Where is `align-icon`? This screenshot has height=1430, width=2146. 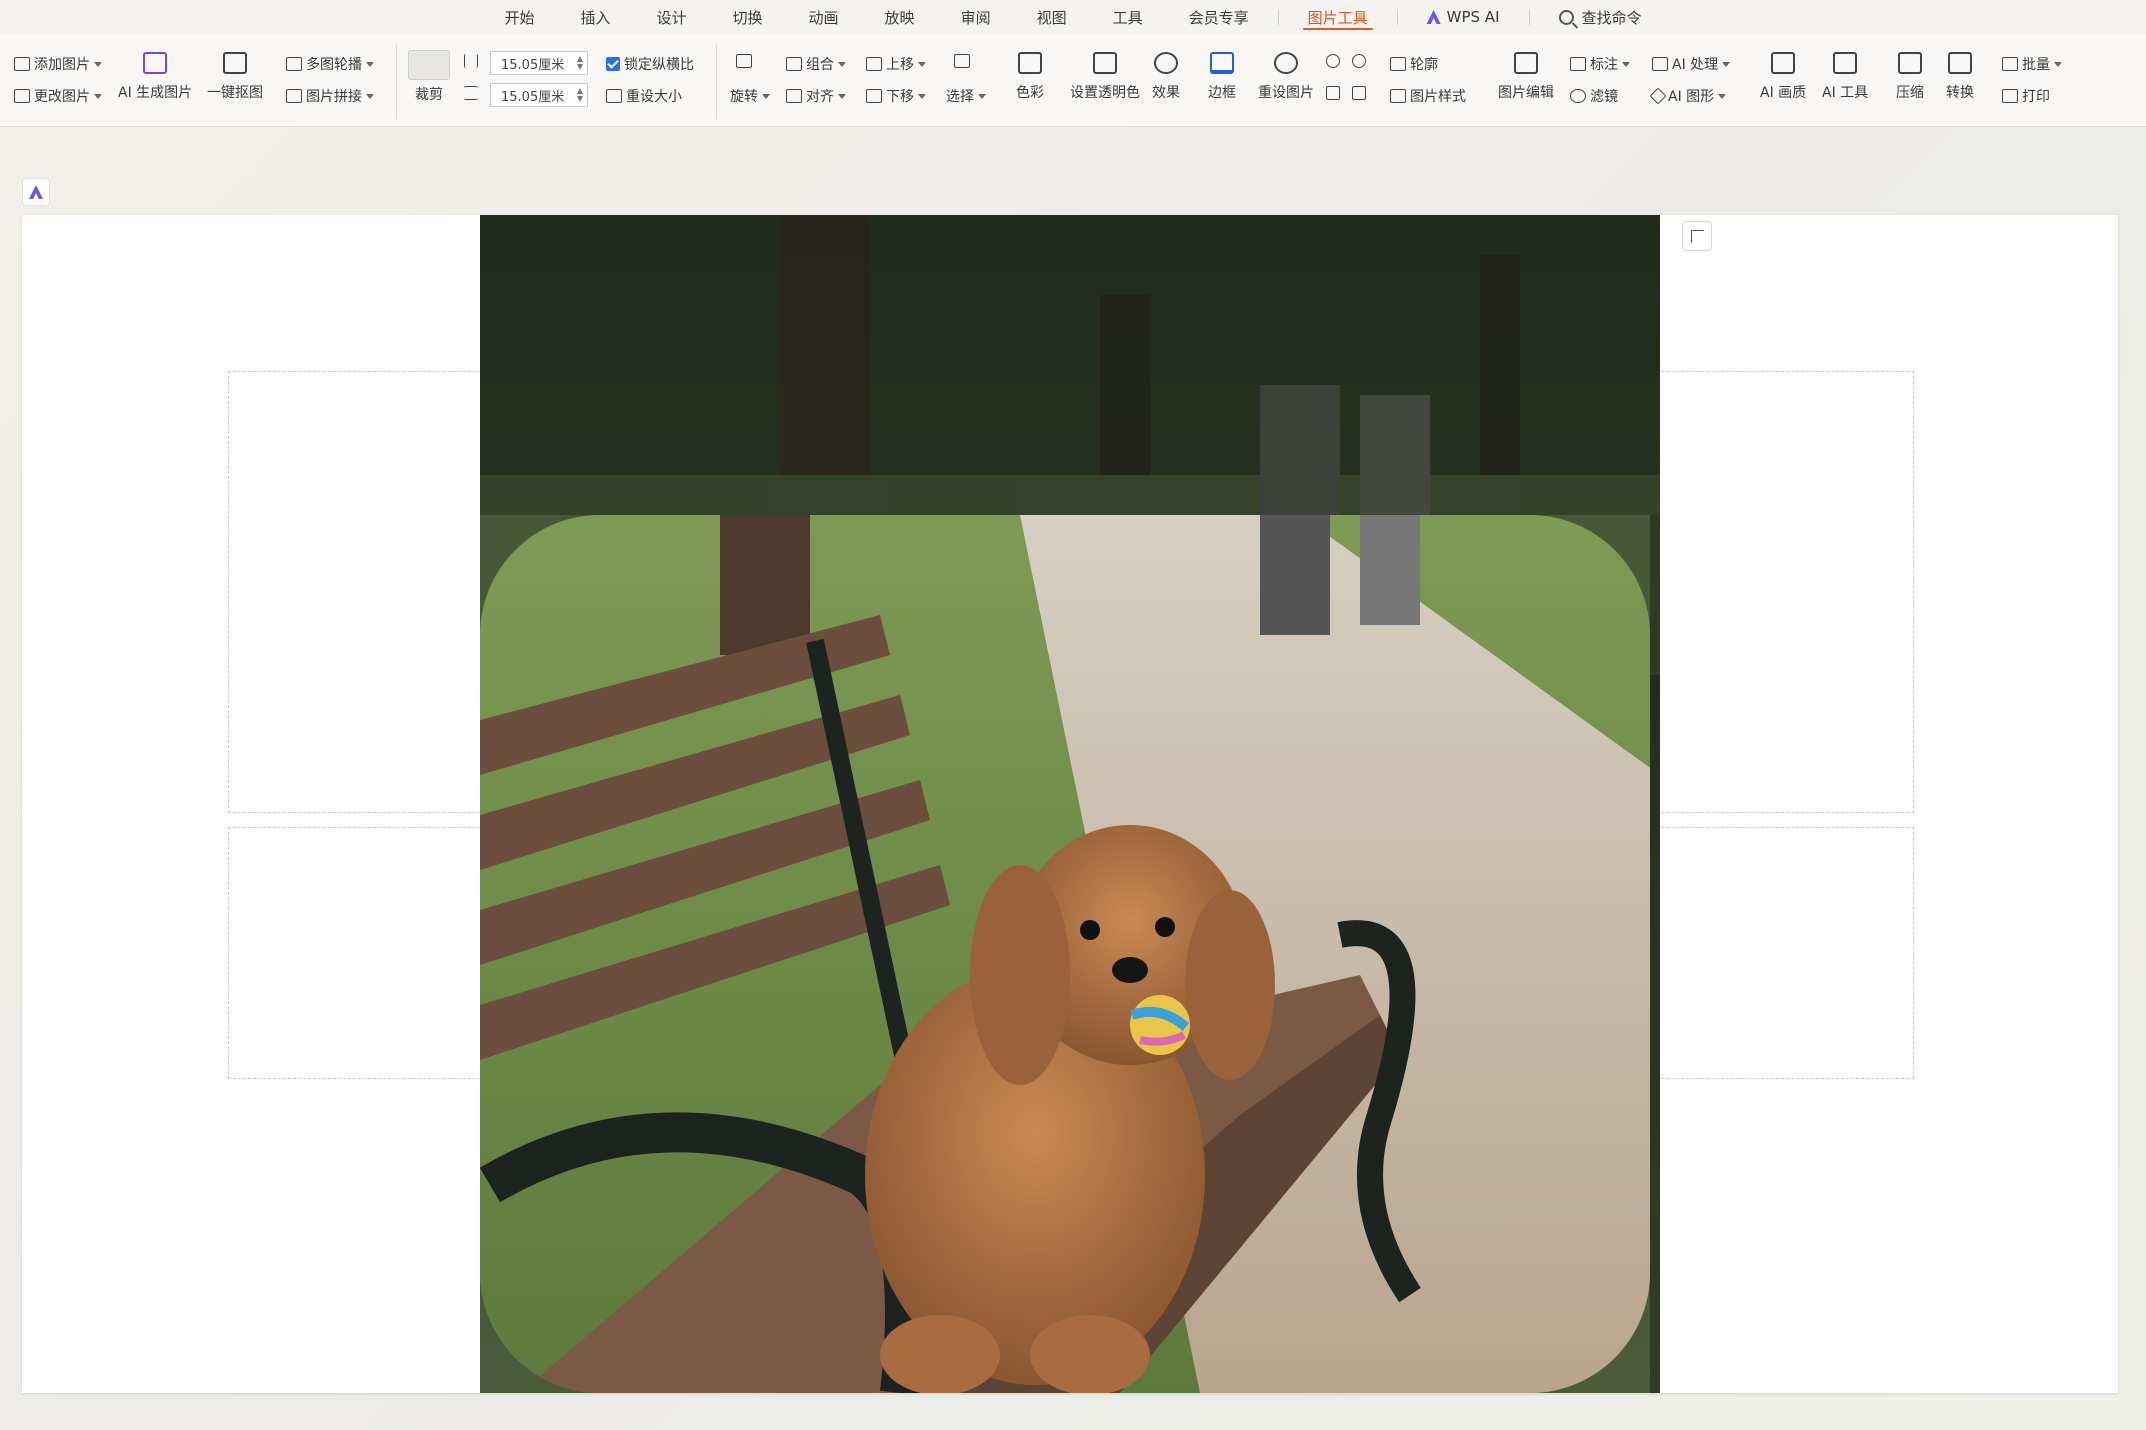
align-icon is located at coordinates (794, 96).